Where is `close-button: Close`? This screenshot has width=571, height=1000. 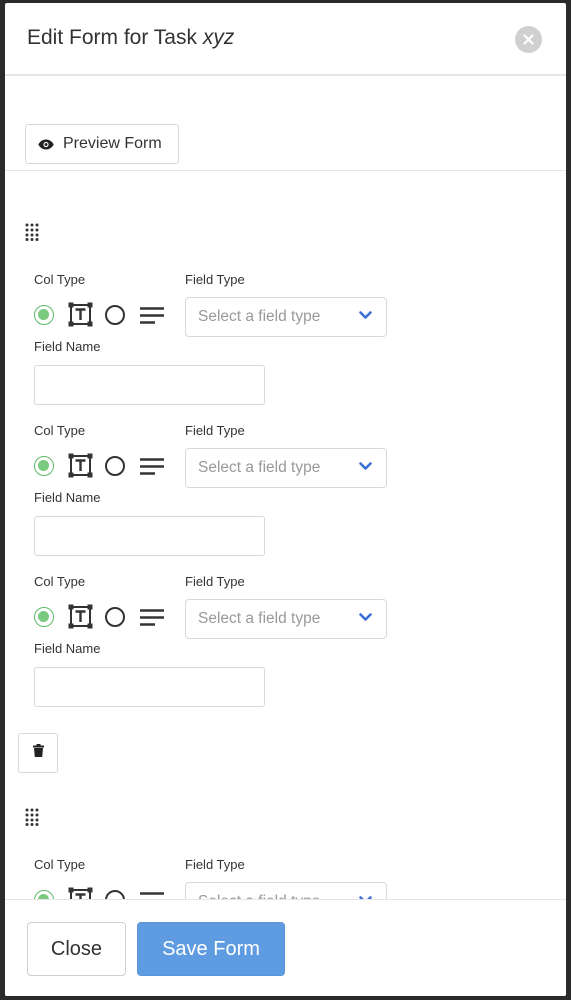
close-button: Close is located at coordinates (76, 949).